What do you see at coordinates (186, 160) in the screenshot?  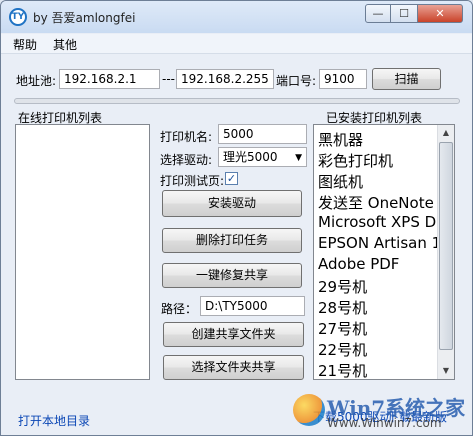 I see `driver-label: 选择驱动:` at bounding box center [186, 160].